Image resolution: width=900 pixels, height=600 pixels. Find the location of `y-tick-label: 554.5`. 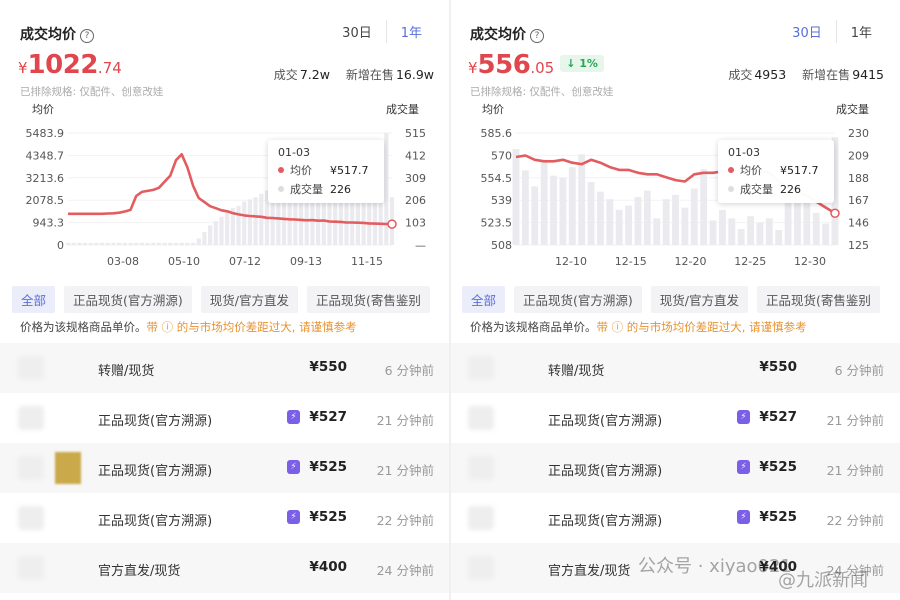

y-tick-label: 554.5 is located at coordinates (497, 178).